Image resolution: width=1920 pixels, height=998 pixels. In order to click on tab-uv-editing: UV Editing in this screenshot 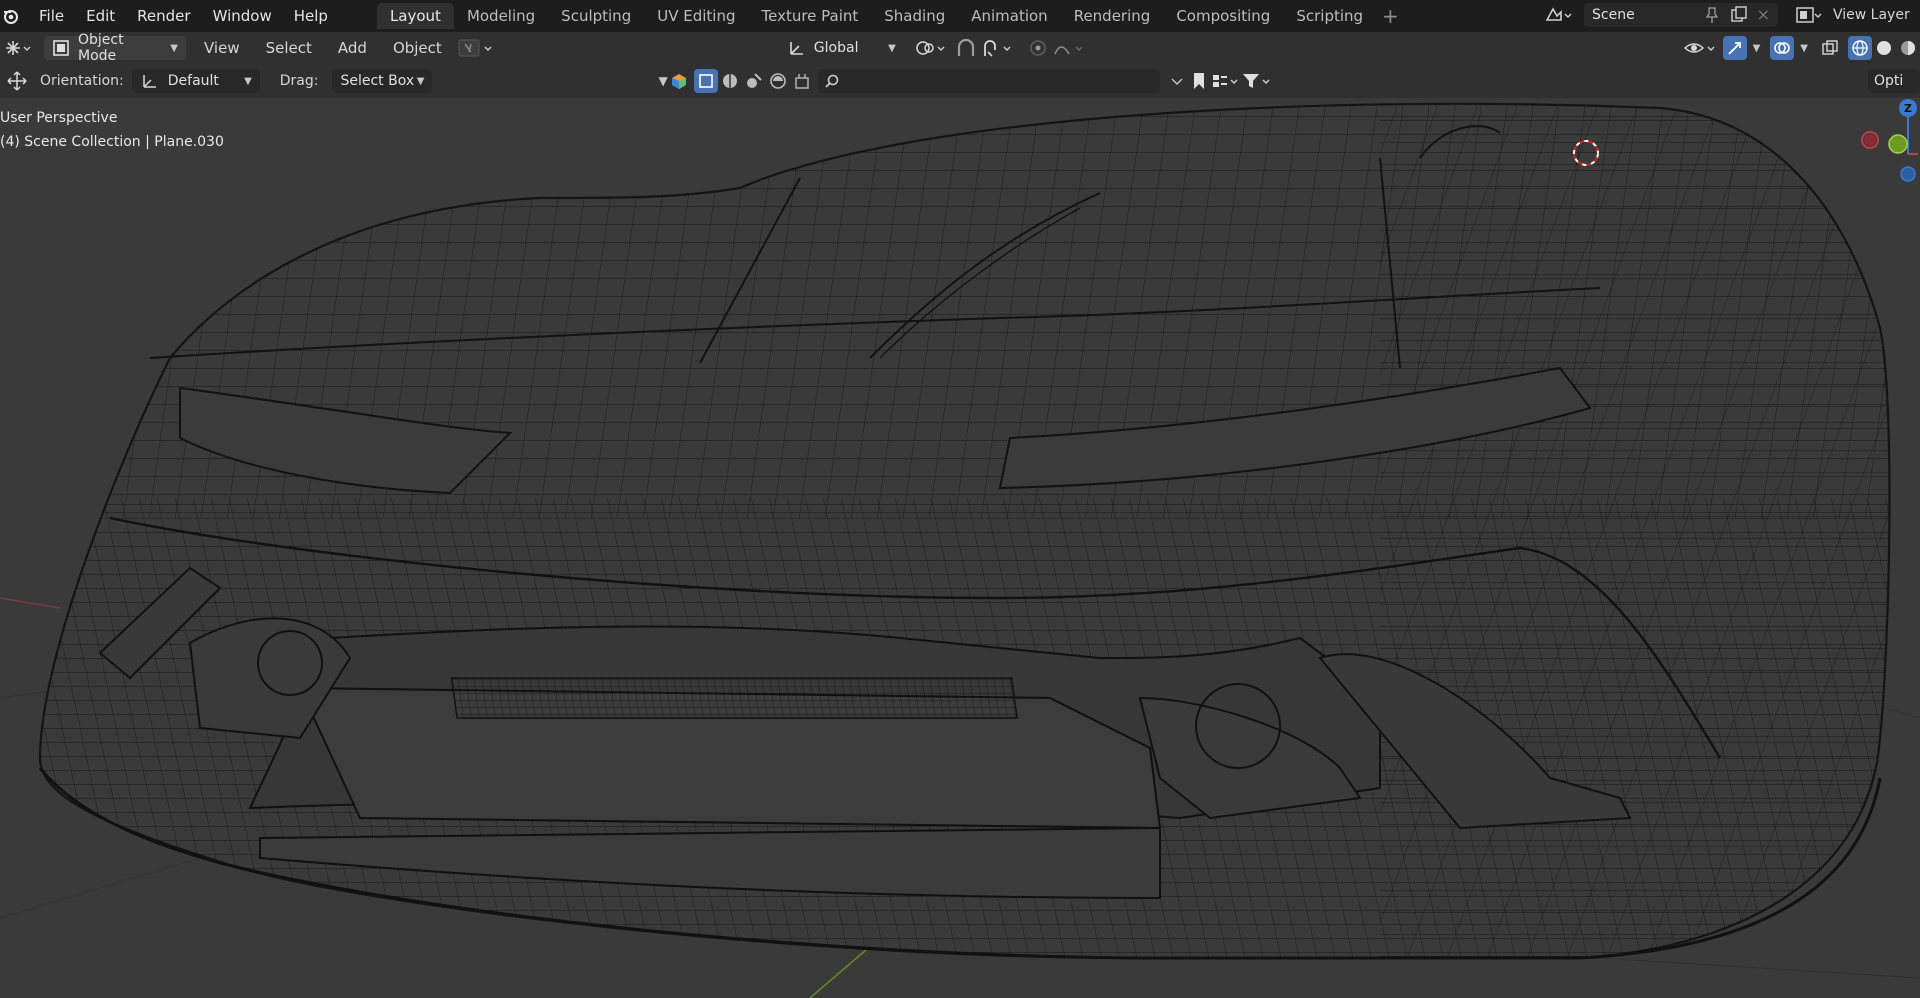, I will do `click(696, 16)`.